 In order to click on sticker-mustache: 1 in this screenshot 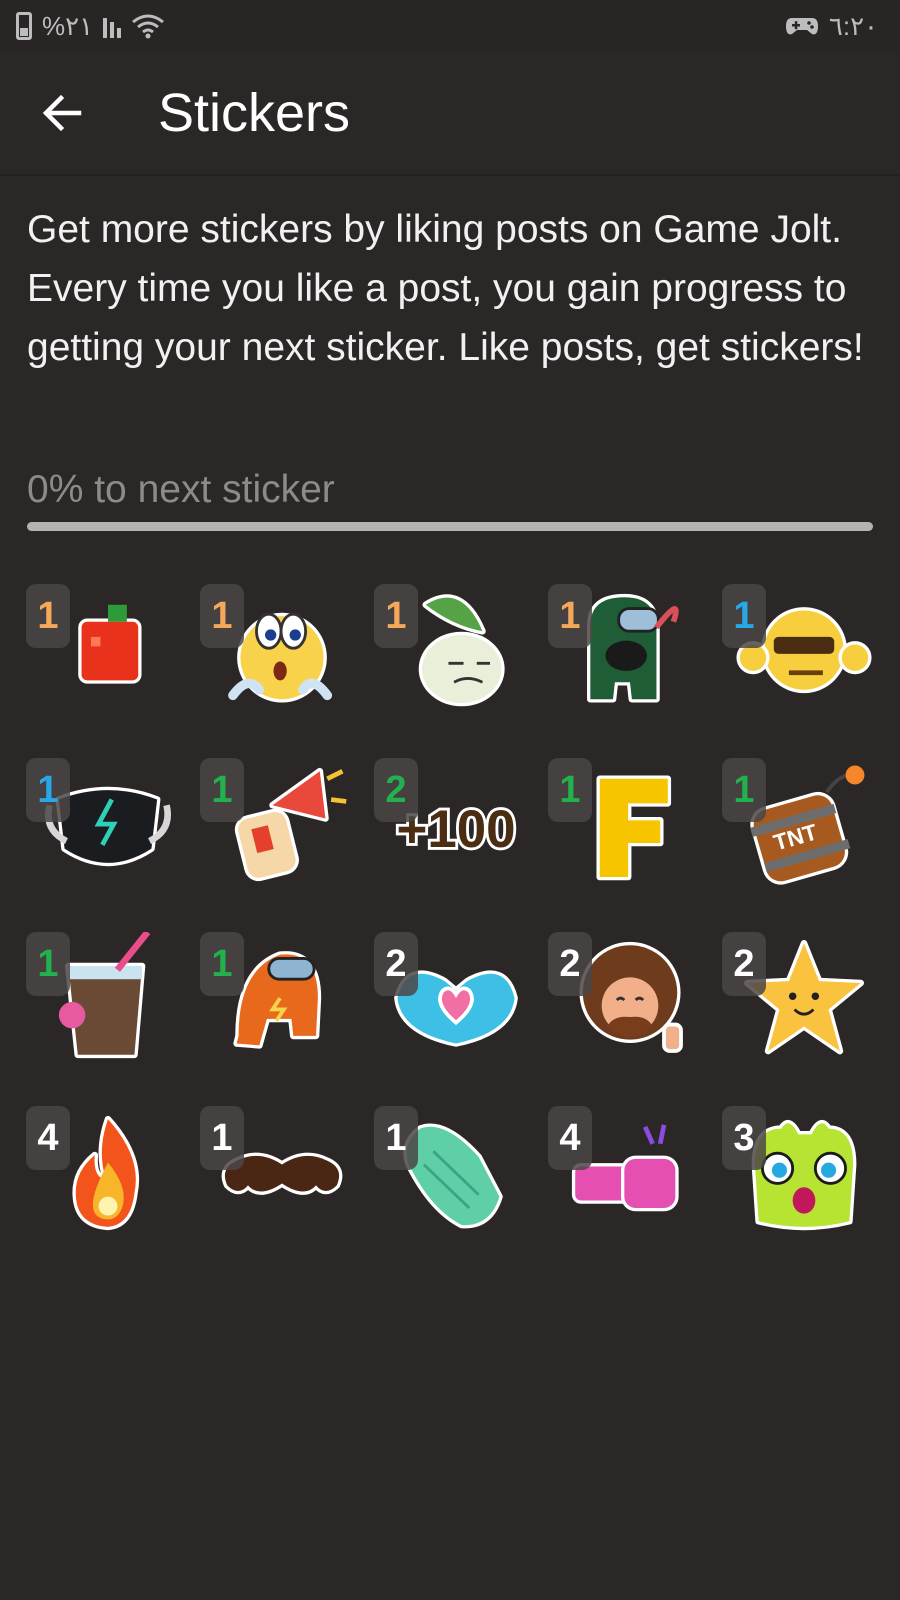, I will do `click(275, 1179)`.